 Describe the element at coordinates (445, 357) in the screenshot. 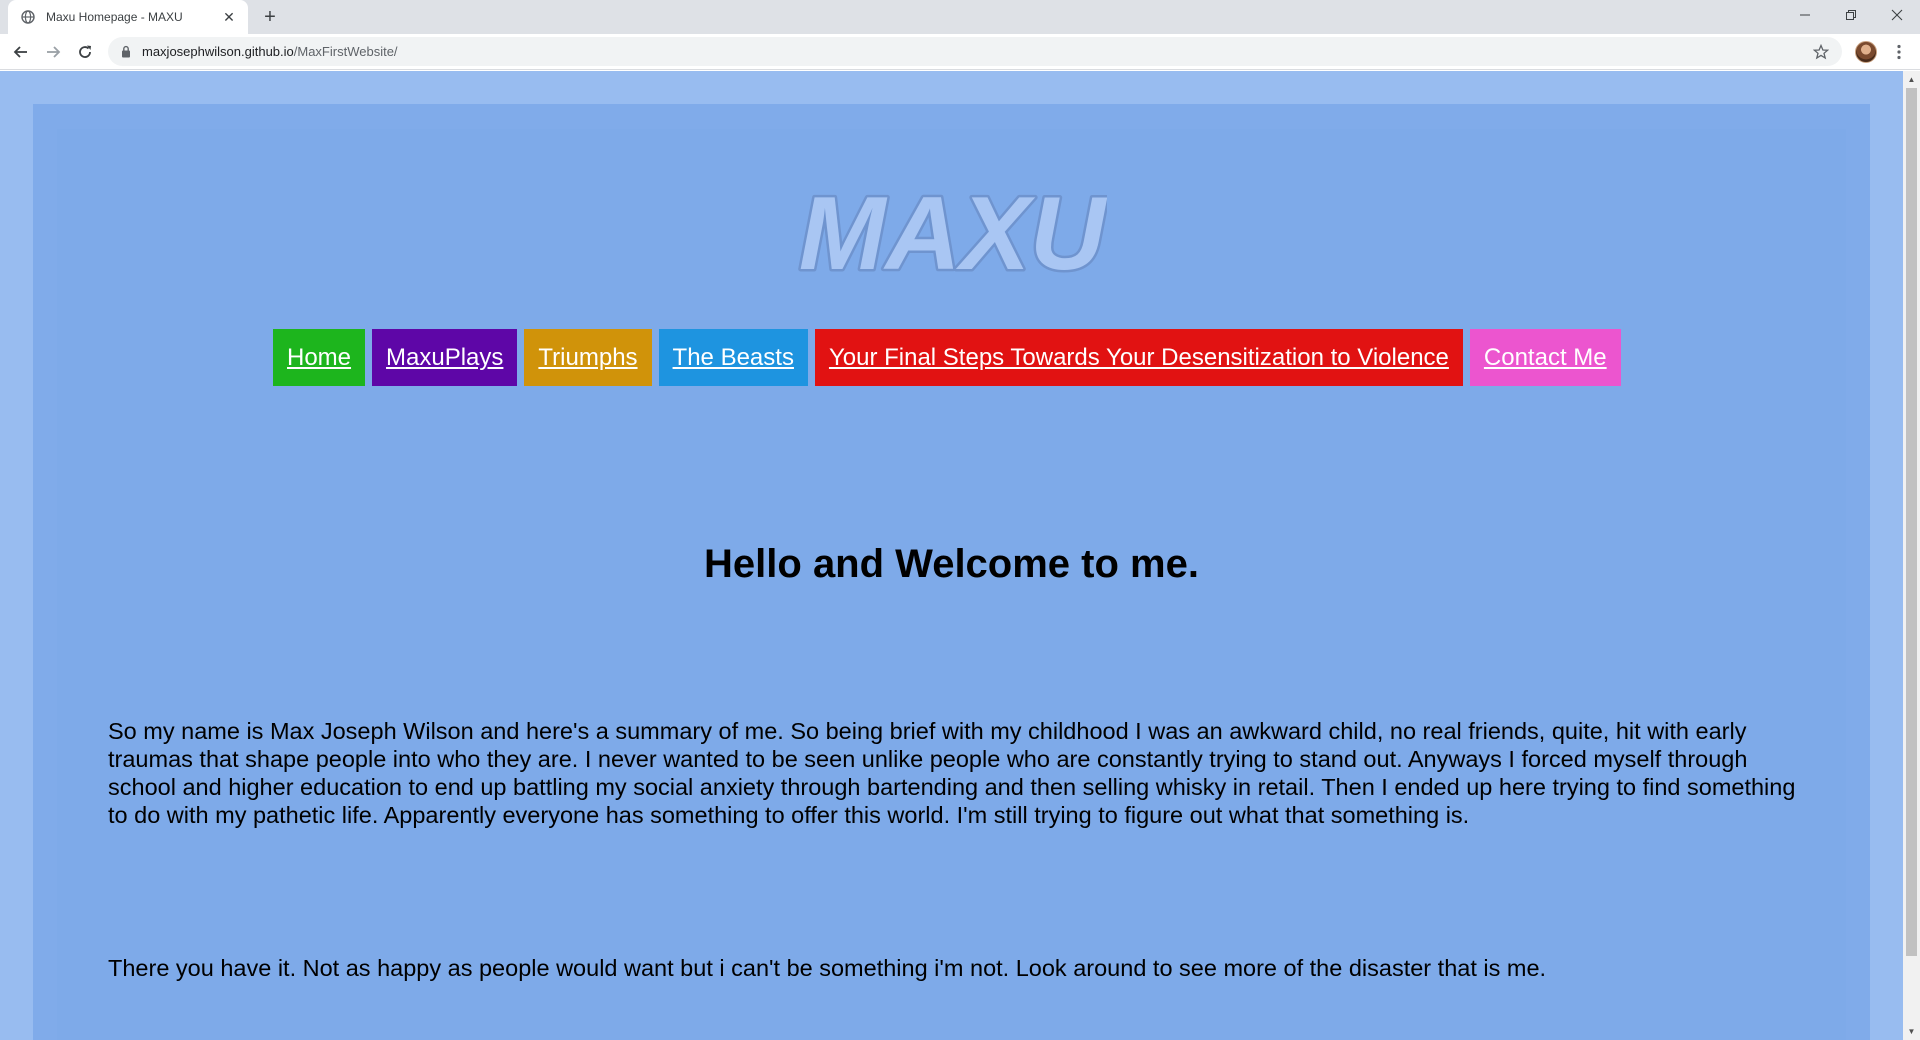

I see `nav-maxuplays: MaxuPlays` at that location.